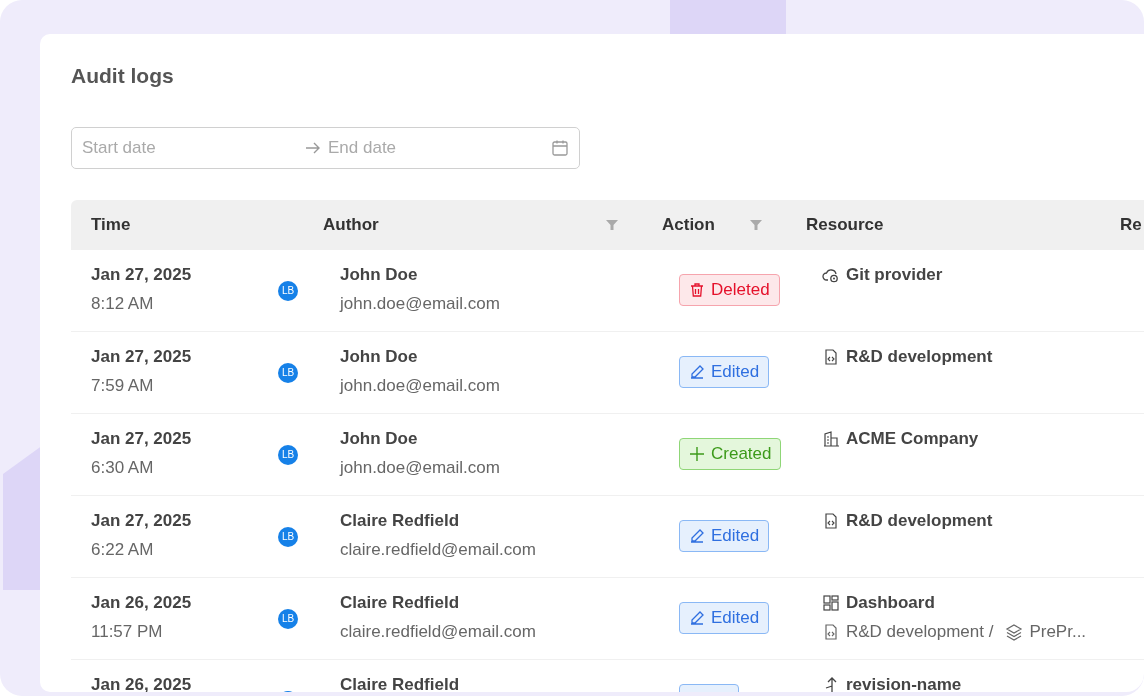 This screenshot has width=1144, height=696. What do you see at coordinates (127, 632) in the screenshot?
I see `time-text: 11:57 PM` at bounding box center [127, 632].